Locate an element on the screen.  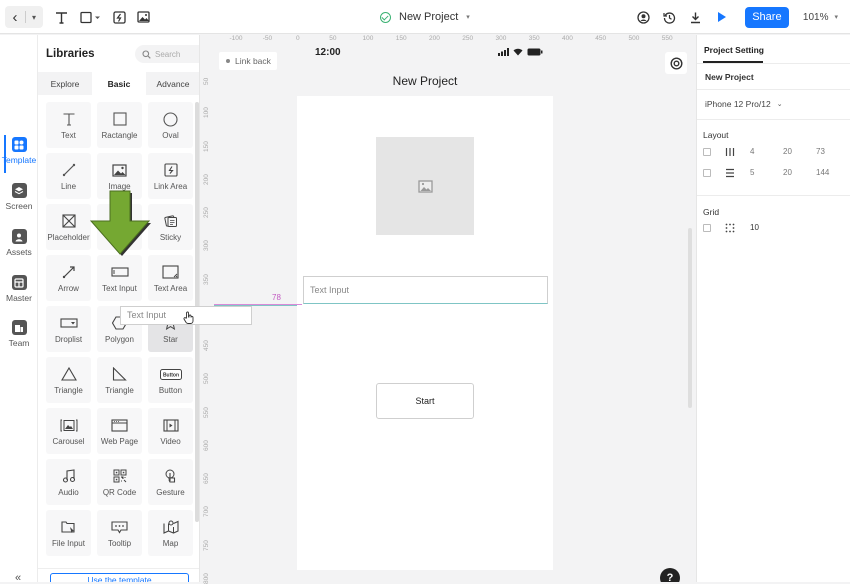
library-item-line: Line is located at coordinates (68, 176).